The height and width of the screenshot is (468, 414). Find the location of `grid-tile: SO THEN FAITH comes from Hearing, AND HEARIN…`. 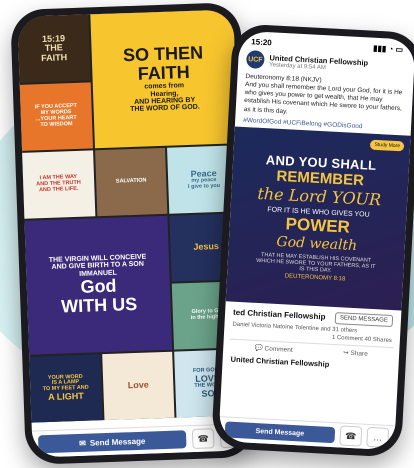

grid-tile: SO THEN FAITH comes from Hearing, AND HEARIN… is located at coordinates (163, 79).